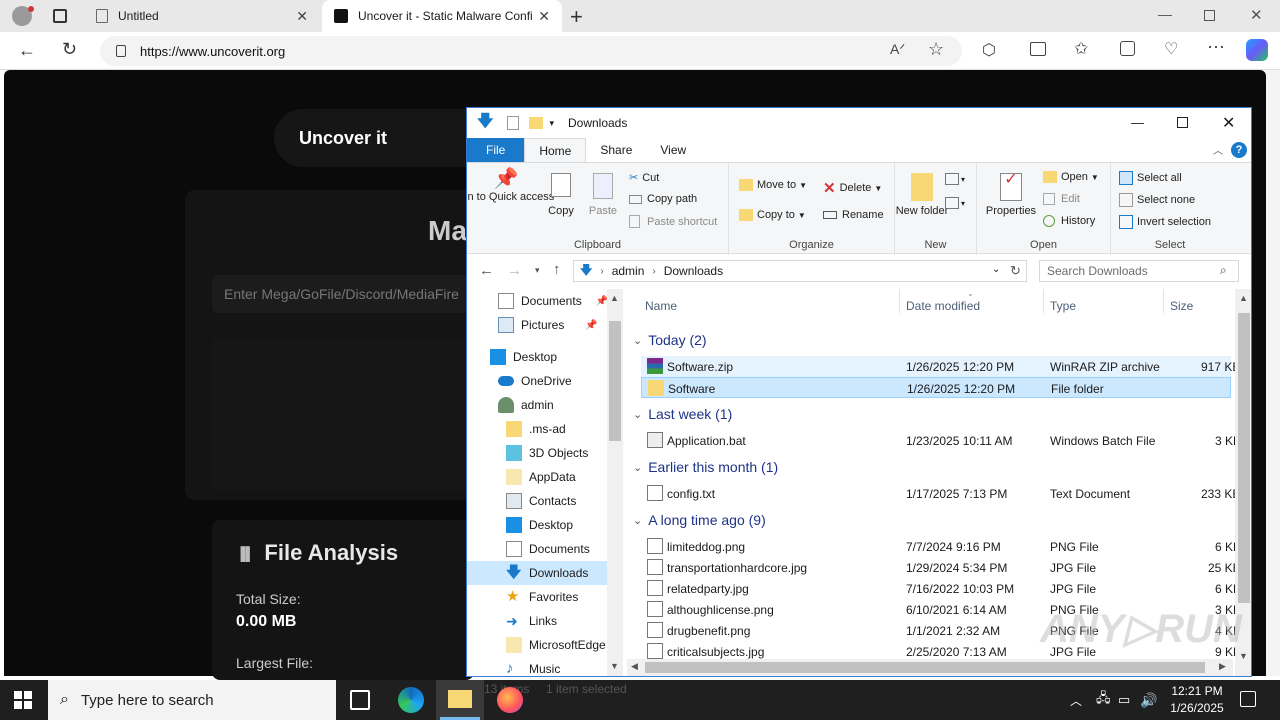  I want to click on nav-item-3d-objects: 3D Objects, so click(547, 453).